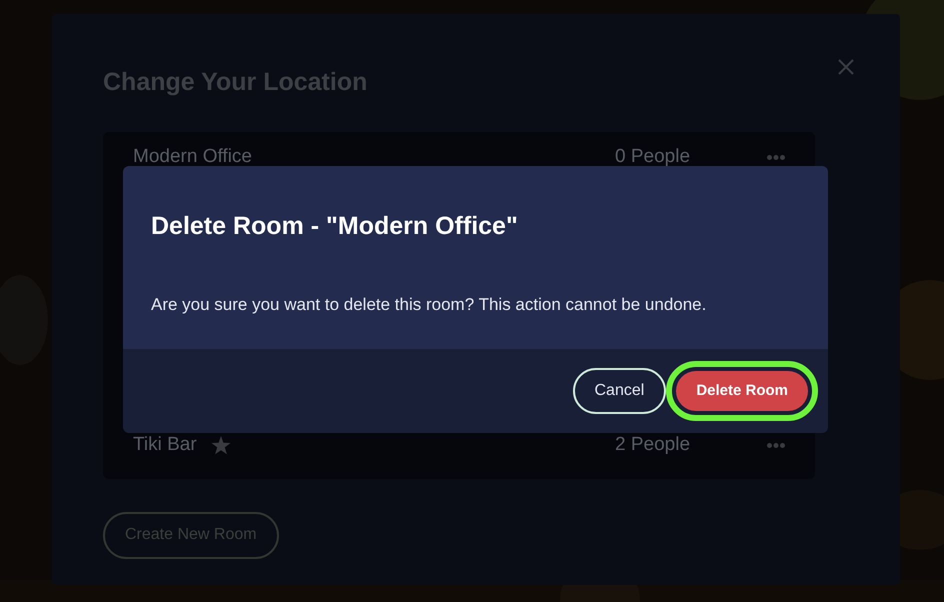 This screenshot has width=944, height=602. What do you see at coordinates (165, 445) in the screenshot?
I see `room-name: Tiki Bar` at bounding box center [165, 445].